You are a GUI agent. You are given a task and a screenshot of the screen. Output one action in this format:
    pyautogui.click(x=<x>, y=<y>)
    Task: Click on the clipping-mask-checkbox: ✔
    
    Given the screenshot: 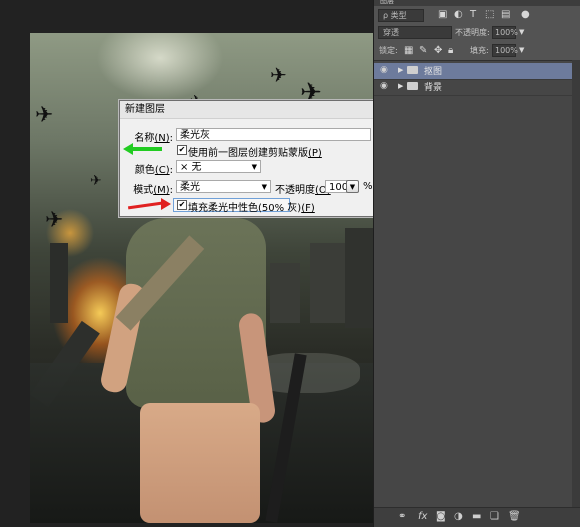 What is the action you would take?
    pyautogui.click(x=182, y=150)
    